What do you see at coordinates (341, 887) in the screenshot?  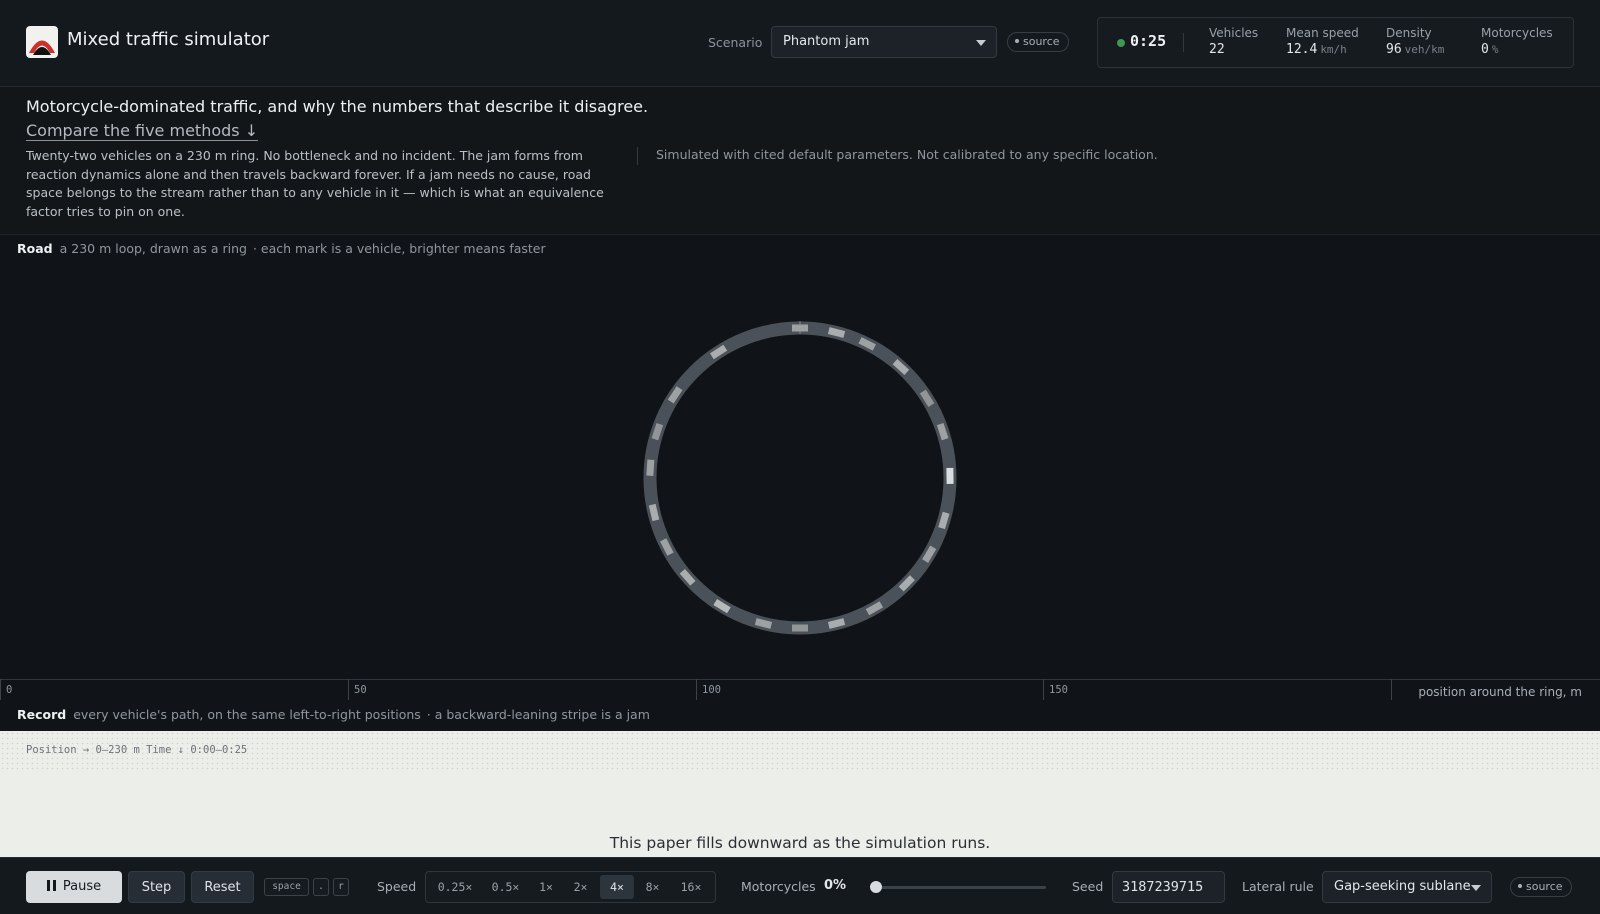 I see `shortcut-reset: r` at bounding box center [341, 887].